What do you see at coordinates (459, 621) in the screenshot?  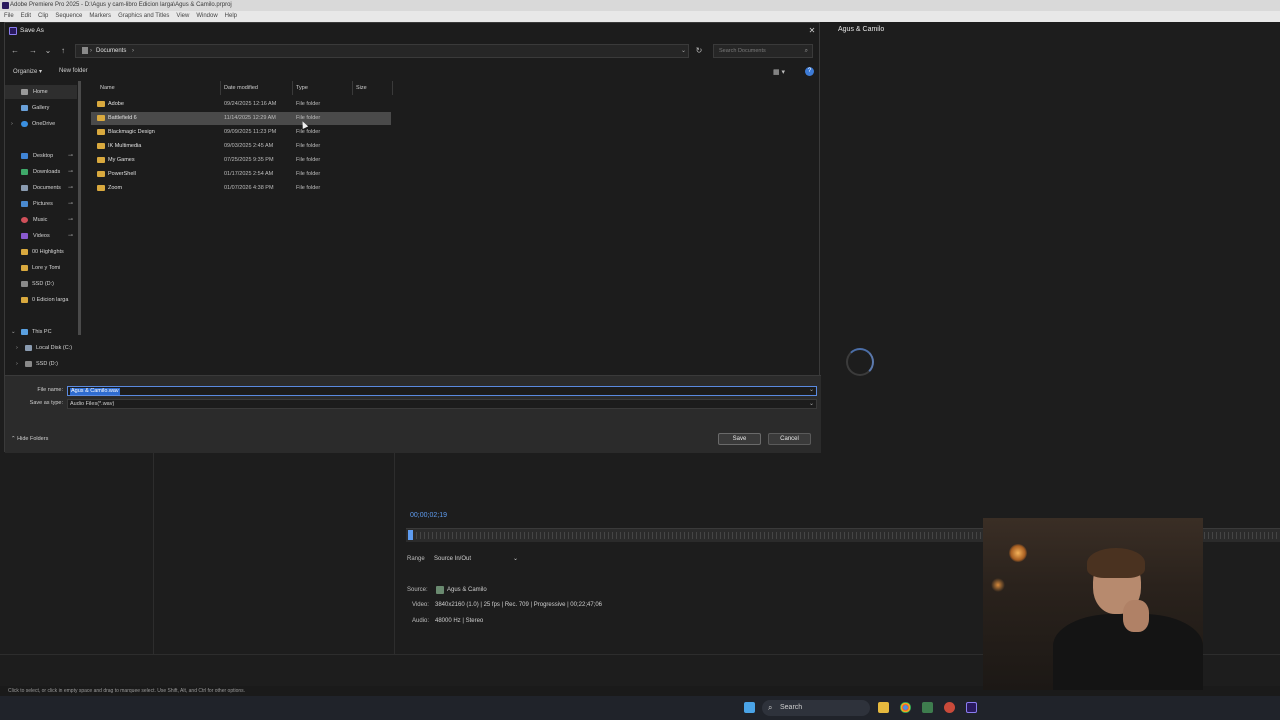 I see `audio-info: 48000 Hz | Stereo` at bounding box center [459, 621].